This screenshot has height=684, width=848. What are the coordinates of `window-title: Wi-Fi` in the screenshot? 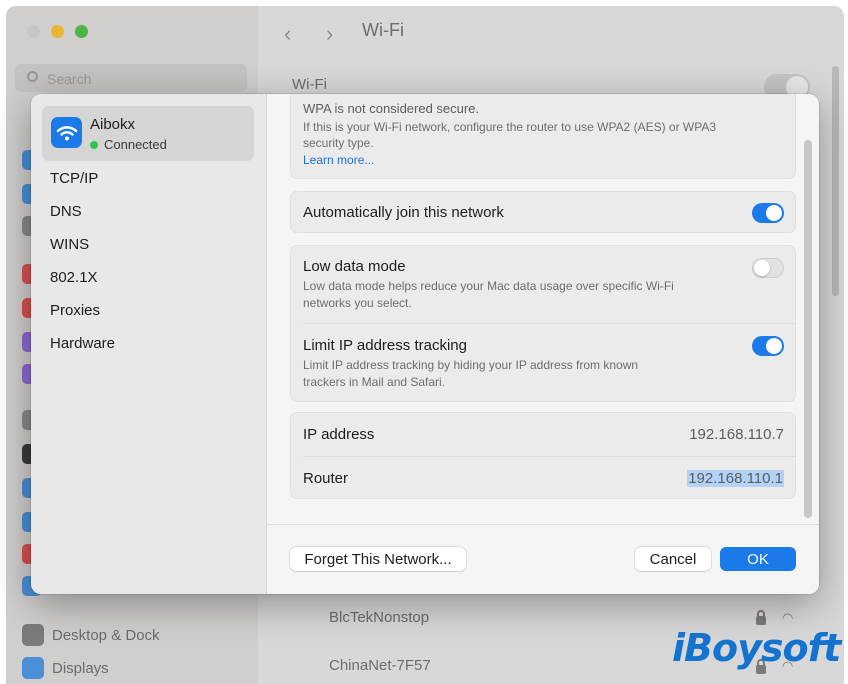 It's located at (383, 30).